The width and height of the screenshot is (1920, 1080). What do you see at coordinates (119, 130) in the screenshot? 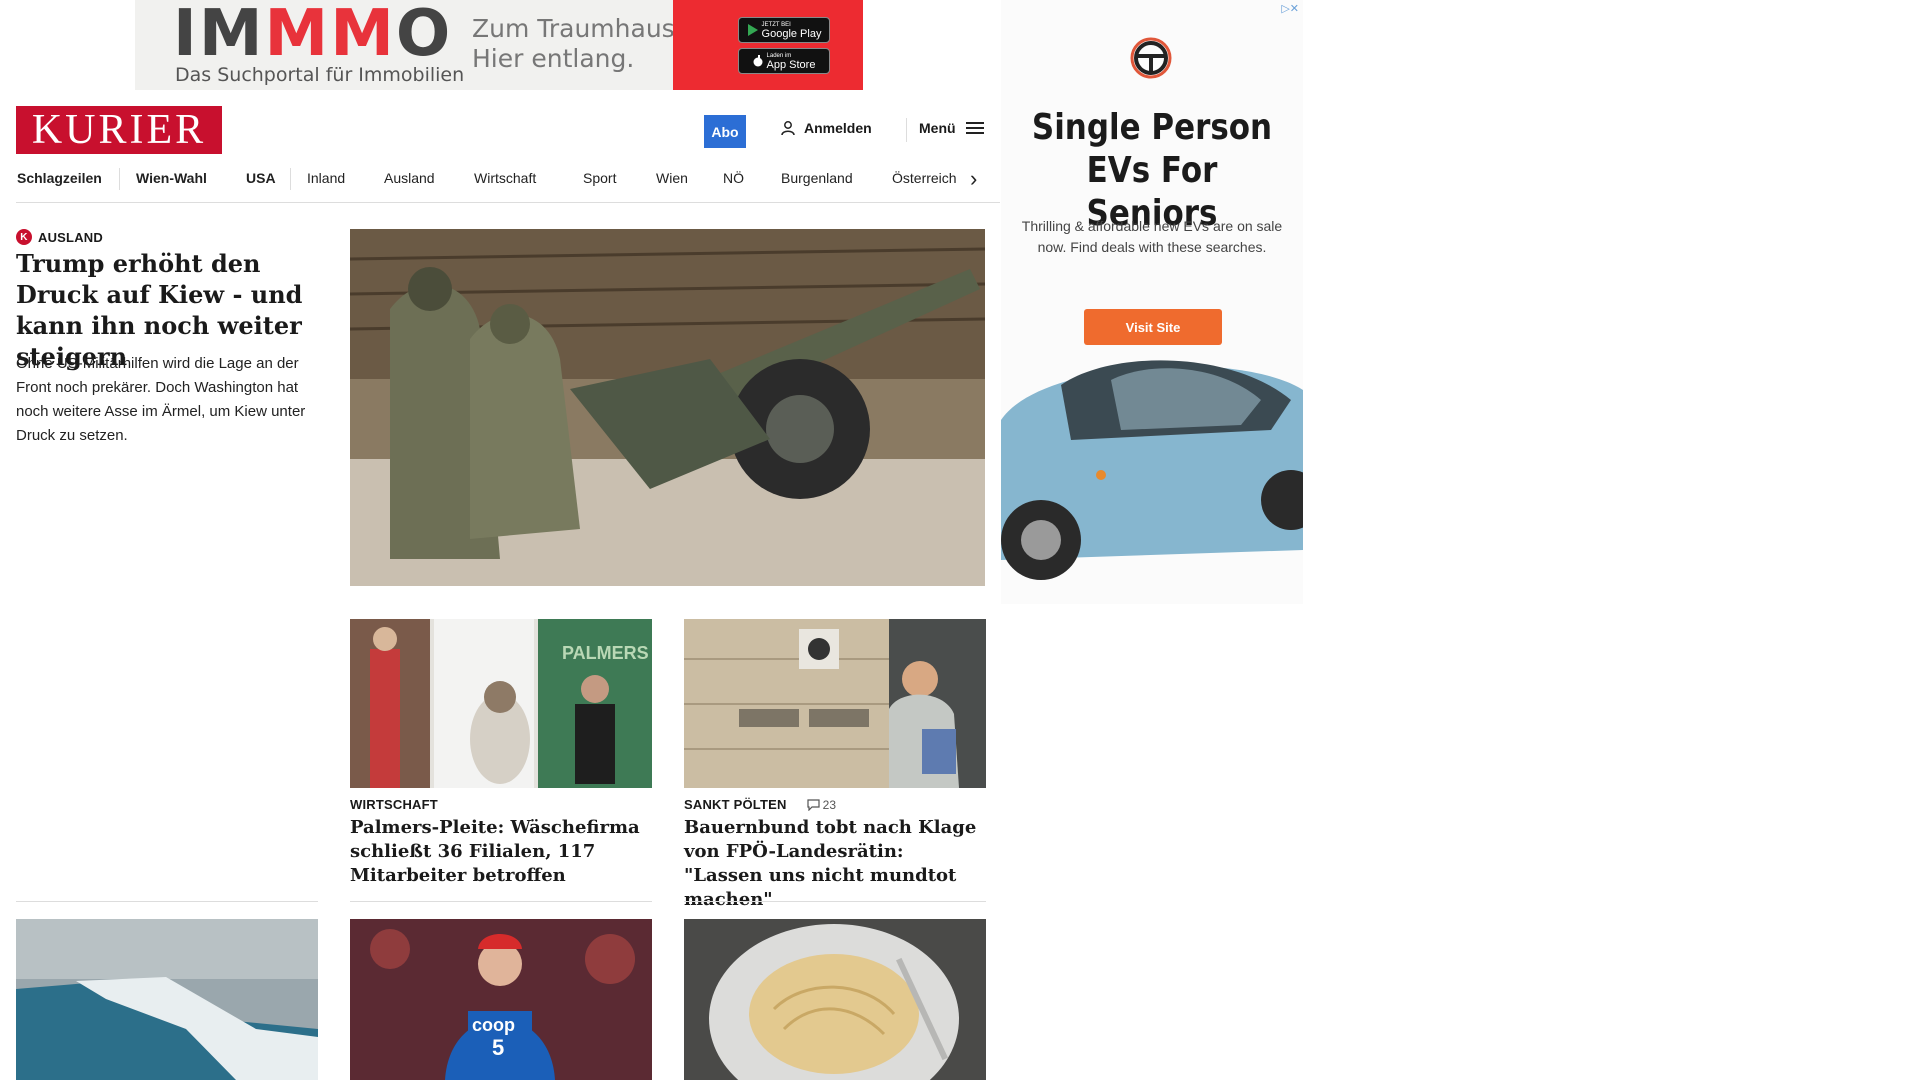
I see `kurier-logo: KURIER` at bounding box center [119, 130].